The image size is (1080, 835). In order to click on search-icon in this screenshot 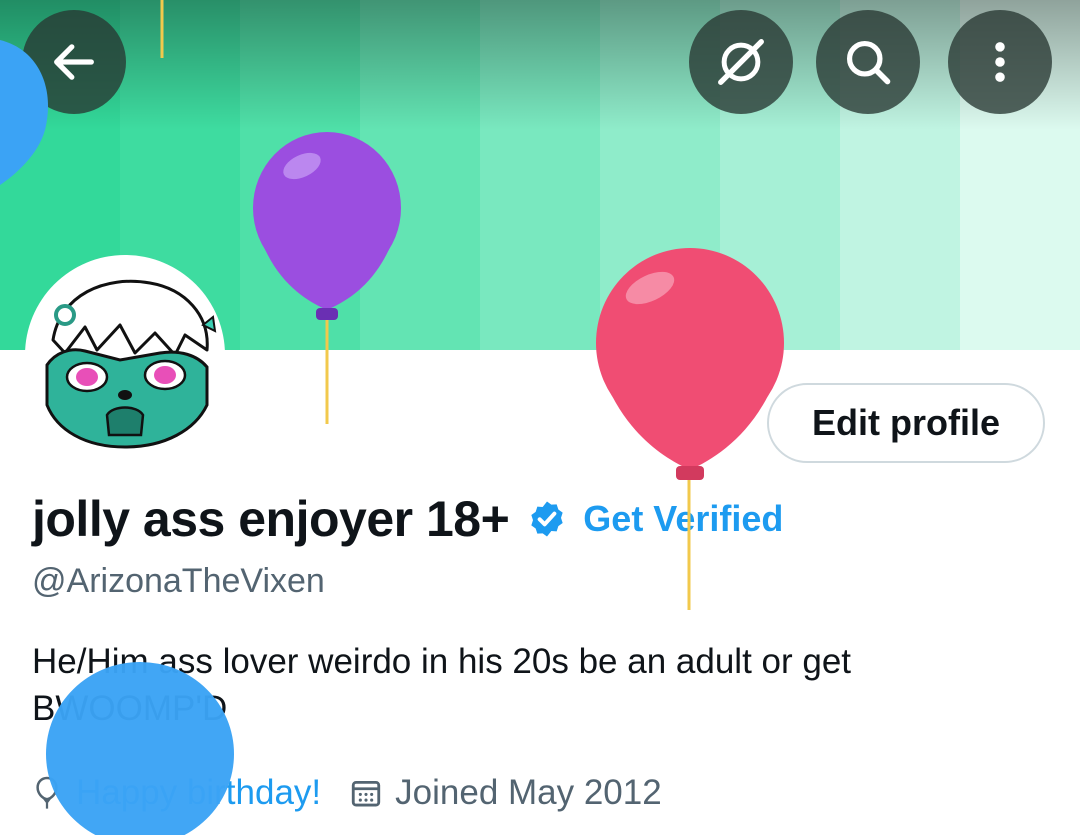, I will do `click(868, 62)`.